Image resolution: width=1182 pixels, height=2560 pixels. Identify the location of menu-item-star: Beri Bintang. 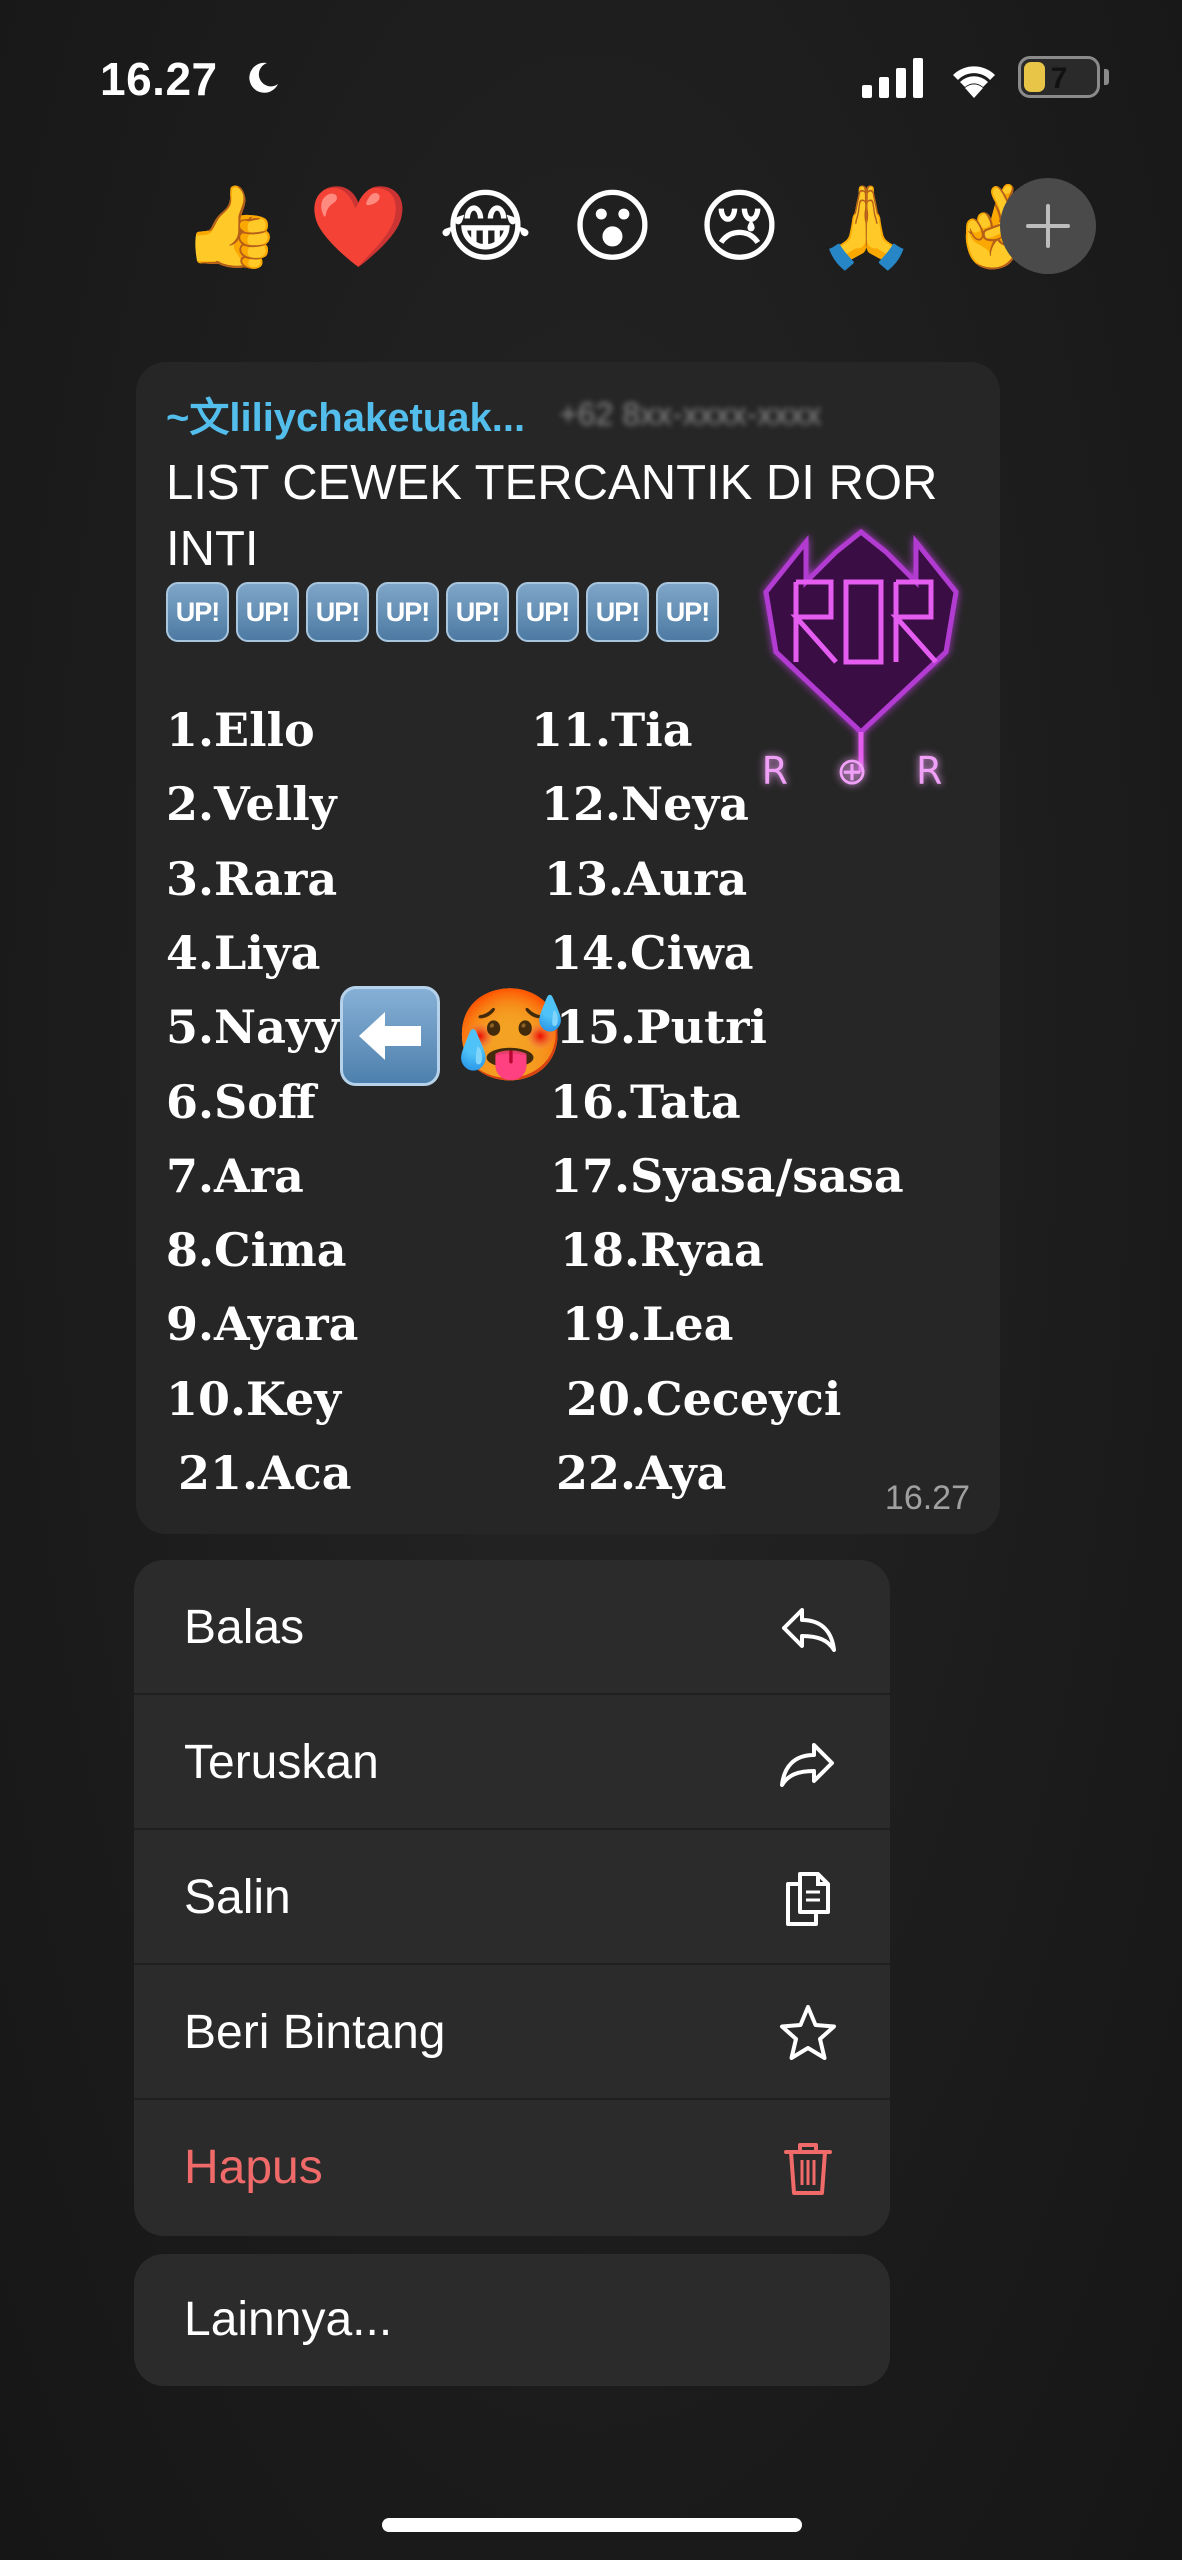
(512, 2032).